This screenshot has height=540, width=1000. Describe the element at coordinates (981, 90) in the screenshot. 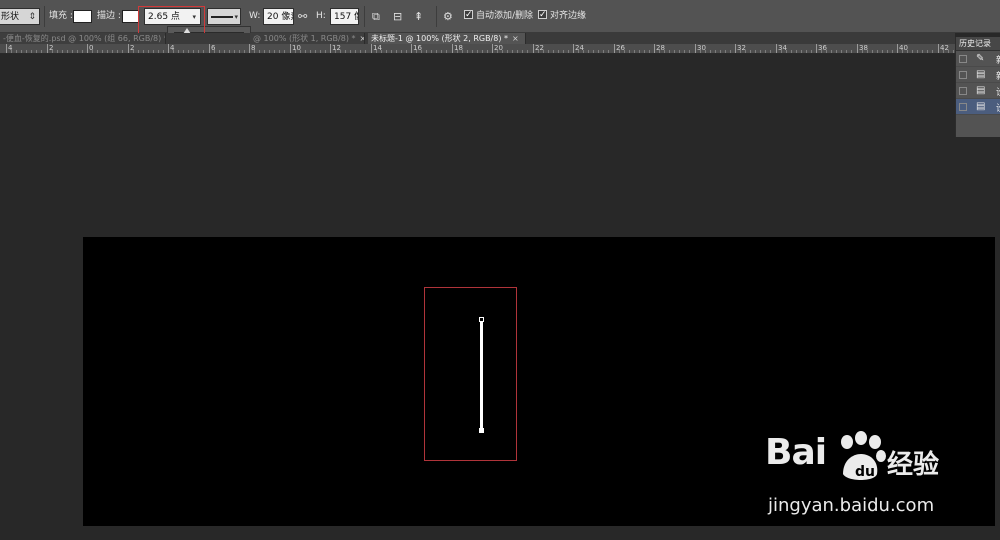

I see `document-icon: ▤` at that location.